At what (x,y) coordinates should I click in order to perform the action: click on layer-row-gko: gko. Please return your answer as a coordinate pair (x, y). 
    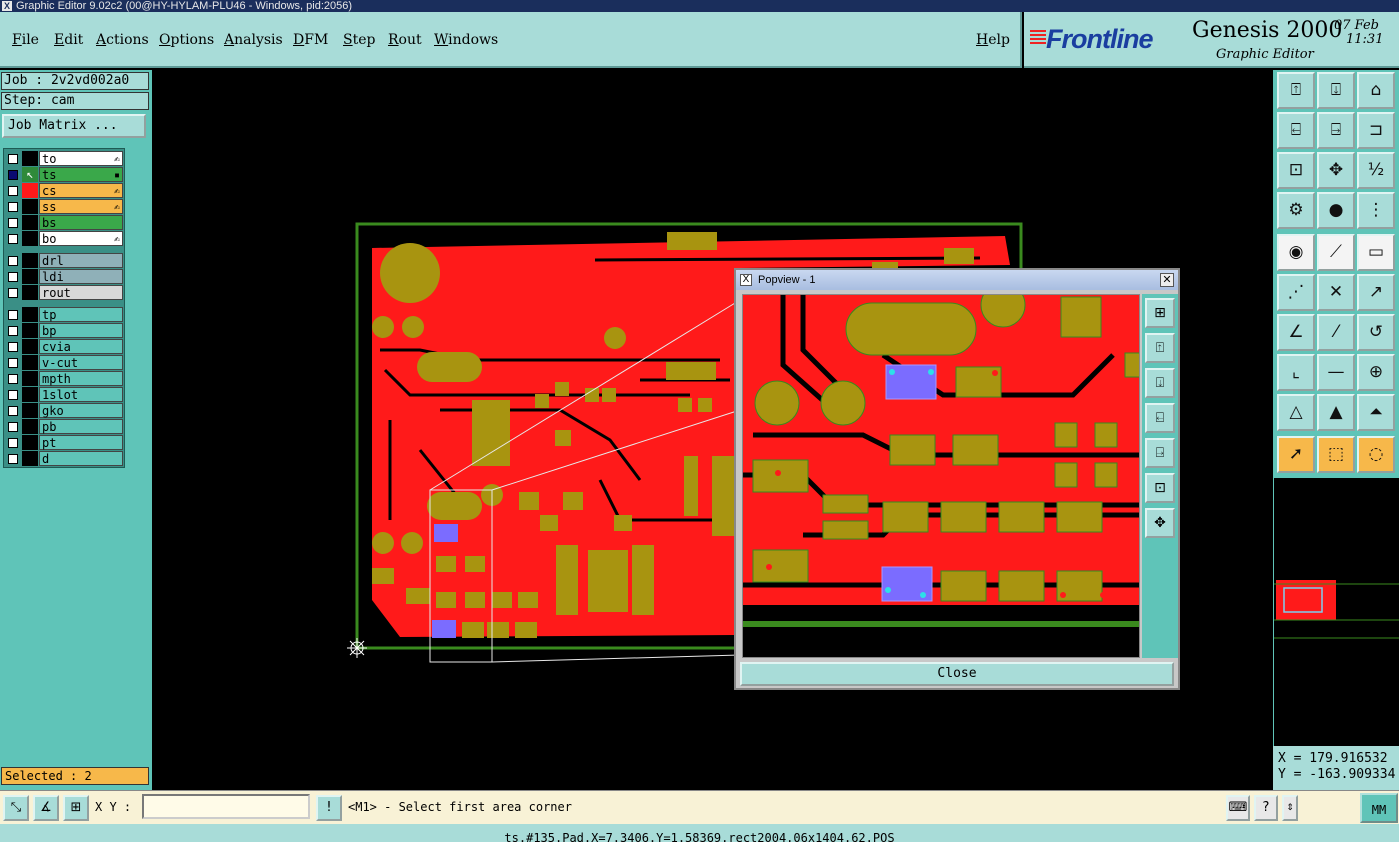
    Looking at the image, I should click on (65, 410).